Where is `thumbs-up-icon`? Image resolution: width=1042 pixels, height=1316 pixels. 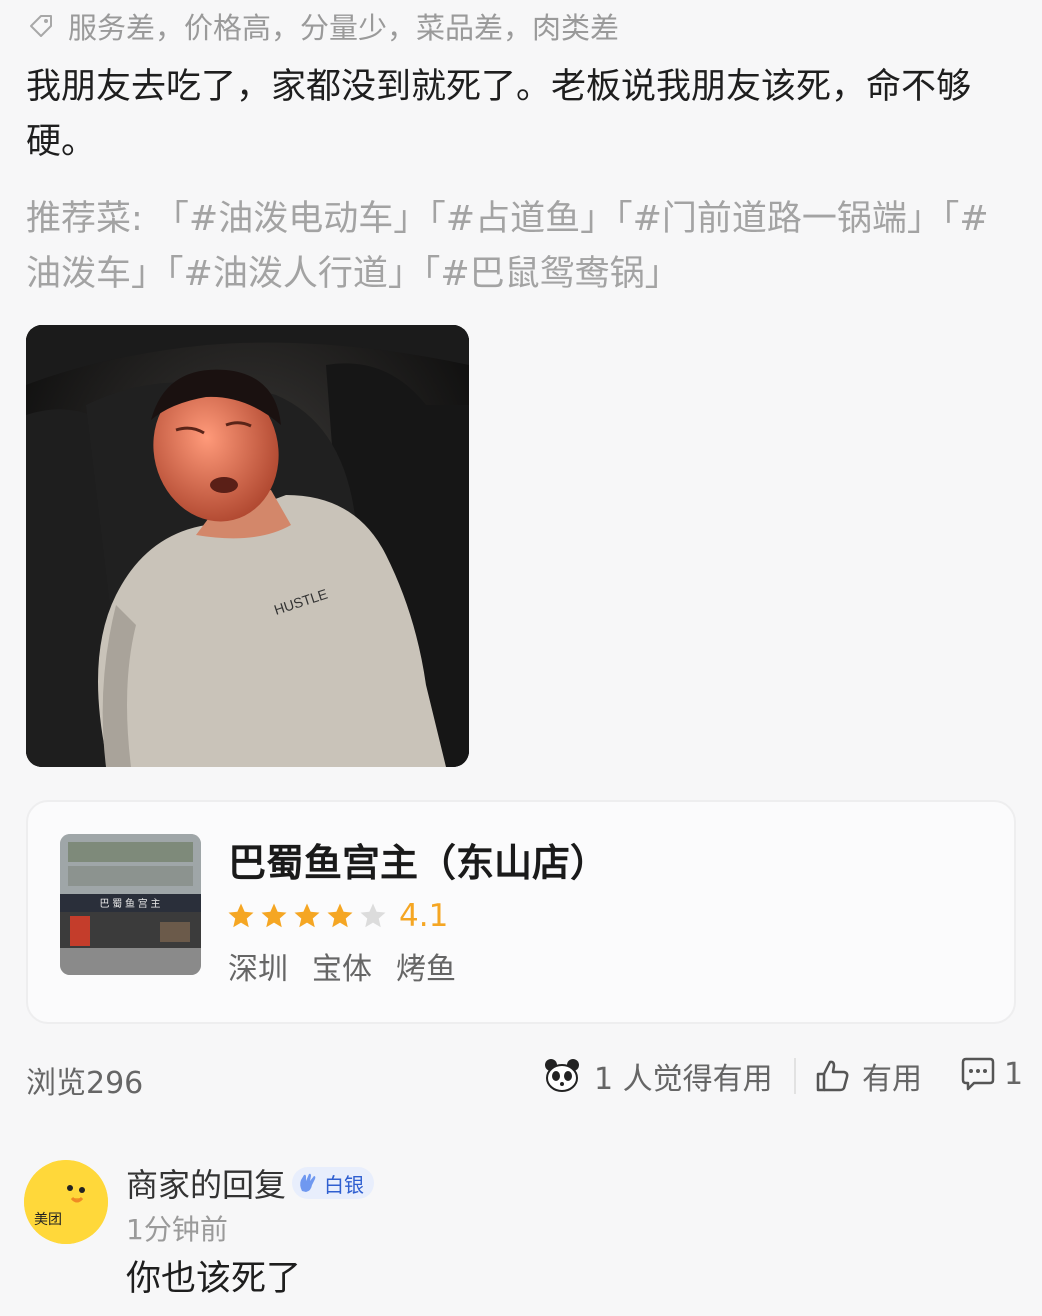 thumbs-up-icon is located at coordinates (832, 1076).